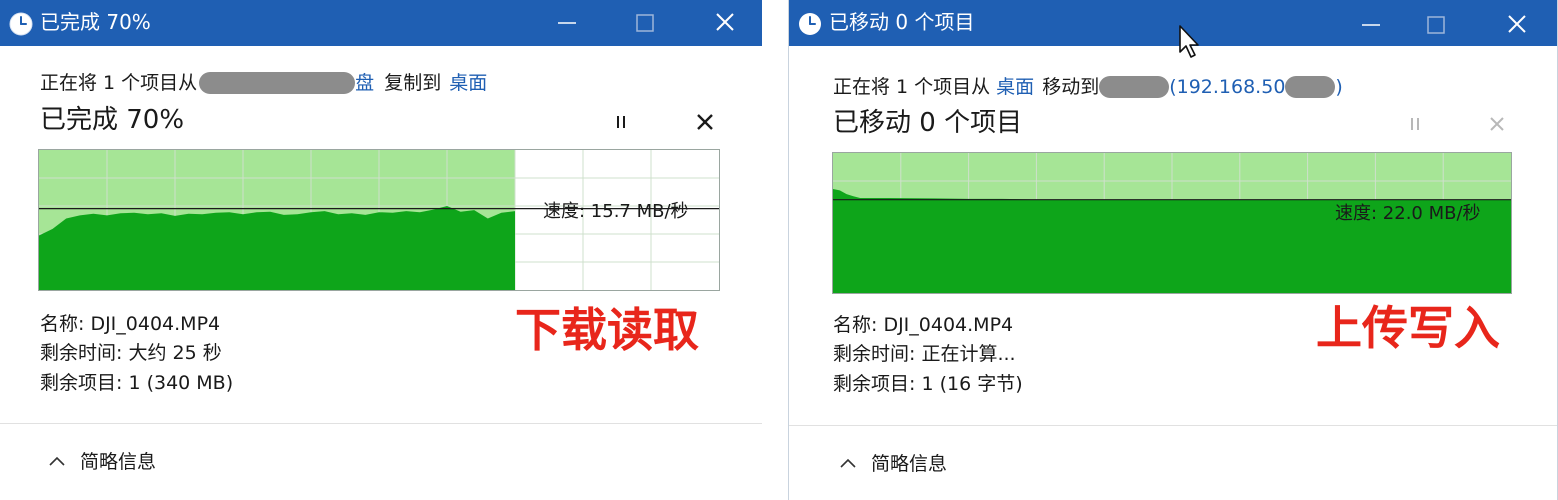 This screenshot has width=1558, height=500. Describe the element at coordinates (131, 353) in the screenshot. I see `time-remaining: 剩余时间: 大约 25 秒` at that location.